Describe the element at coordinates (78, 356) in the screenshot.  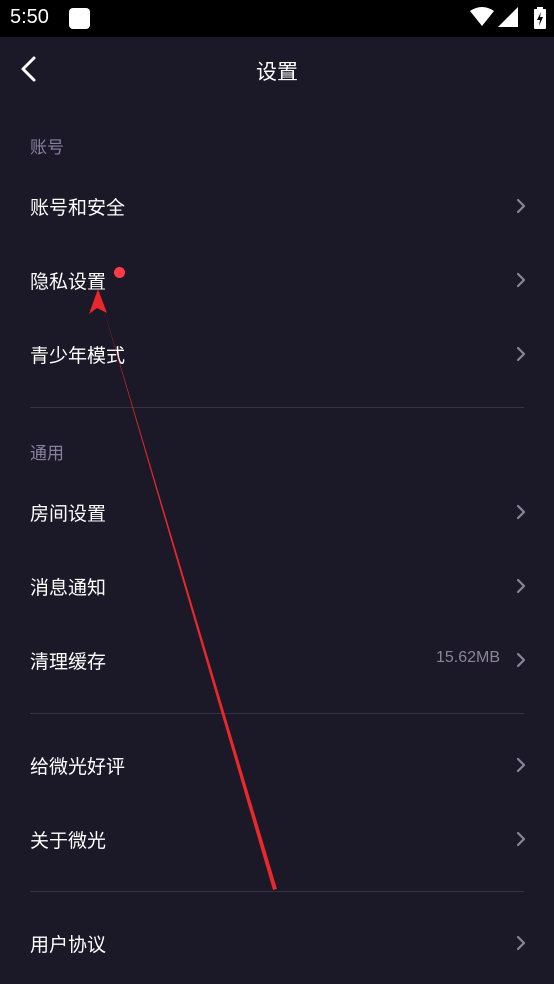
I see `settings-item-label: 青少年模式` at that location.